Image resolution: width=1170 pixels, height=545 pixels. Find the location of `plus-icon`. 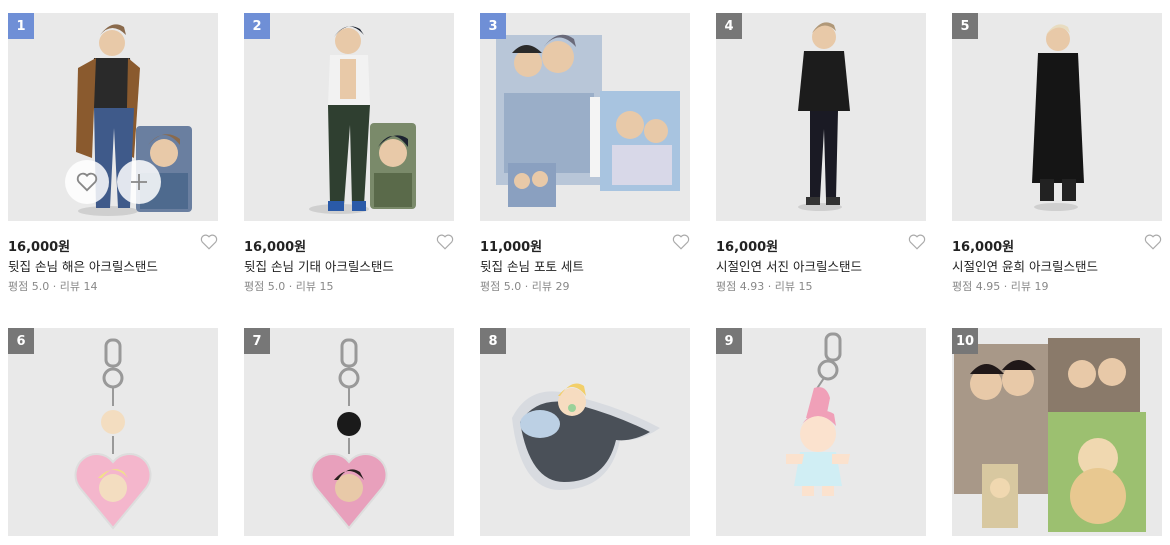

plus-icon is located at coordinates (139, 182).